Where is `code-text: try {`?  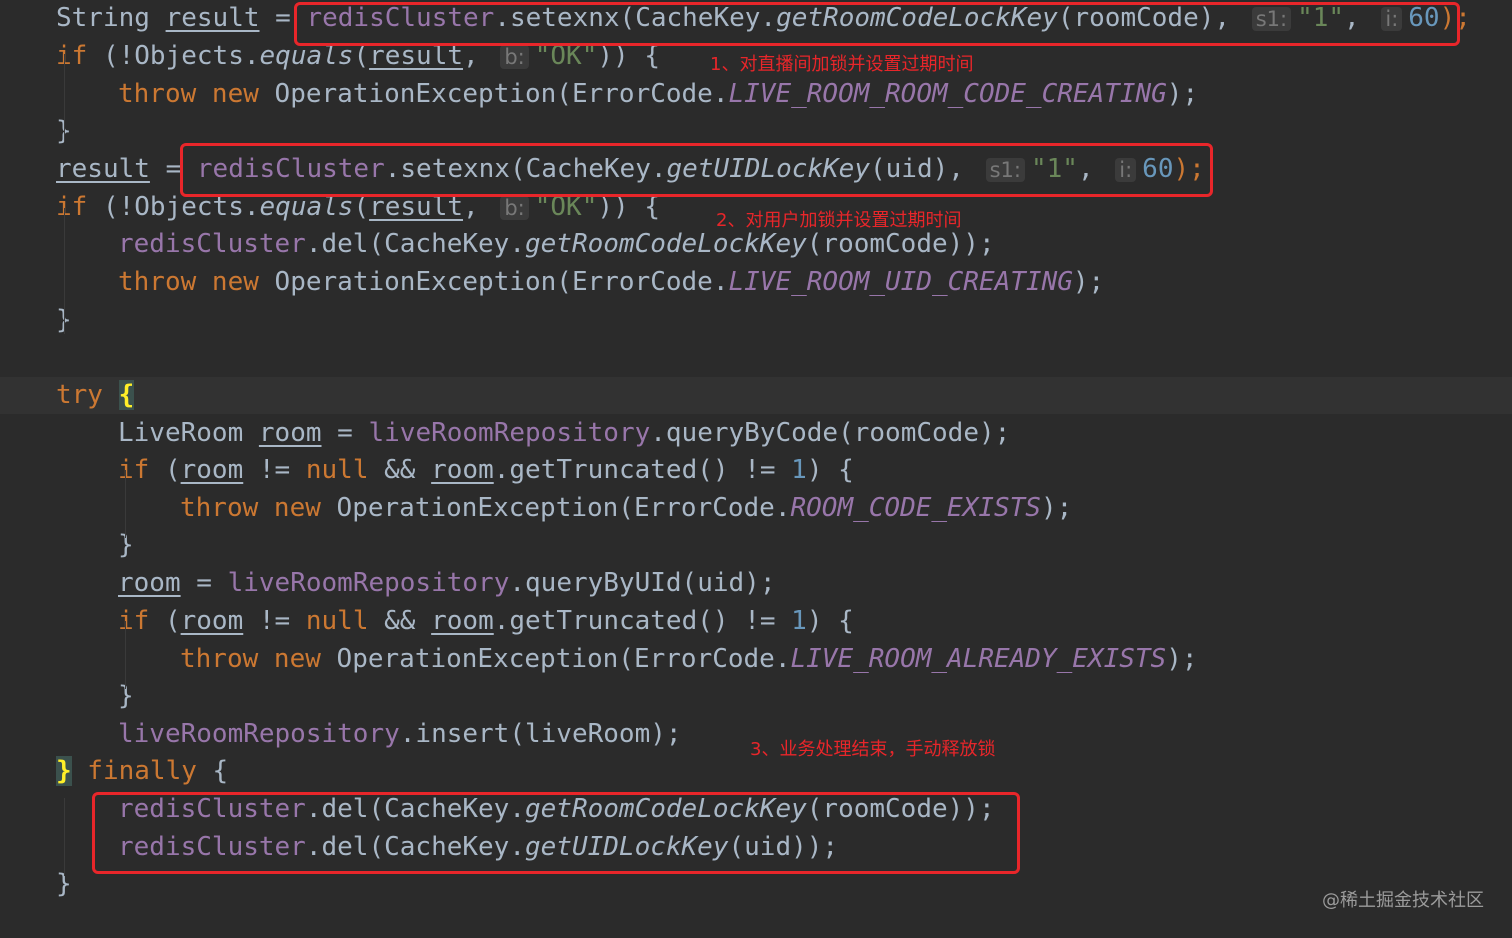 code-text: try { is located at coordinates (95, 395).